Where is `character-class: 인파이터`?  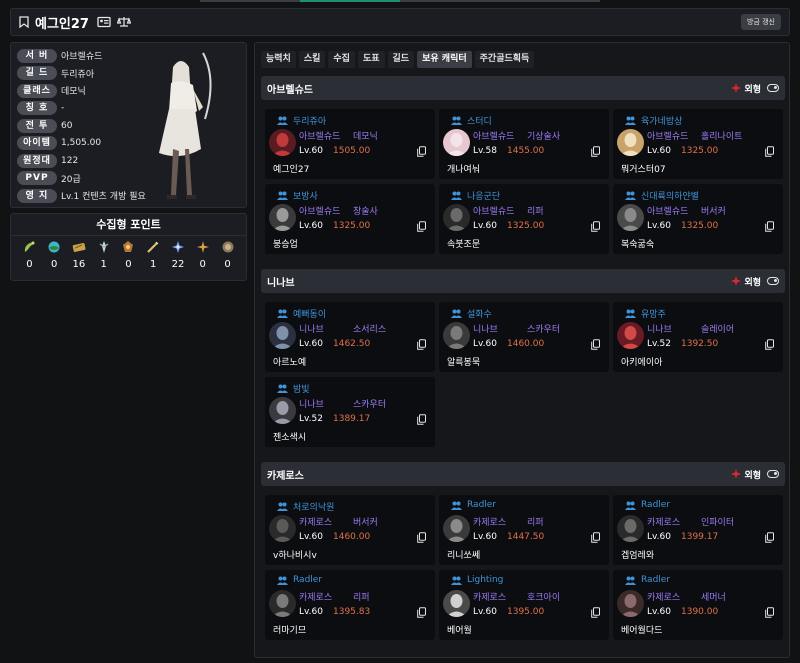
character-class: 인파이터 is located at coordinates (718, 523).